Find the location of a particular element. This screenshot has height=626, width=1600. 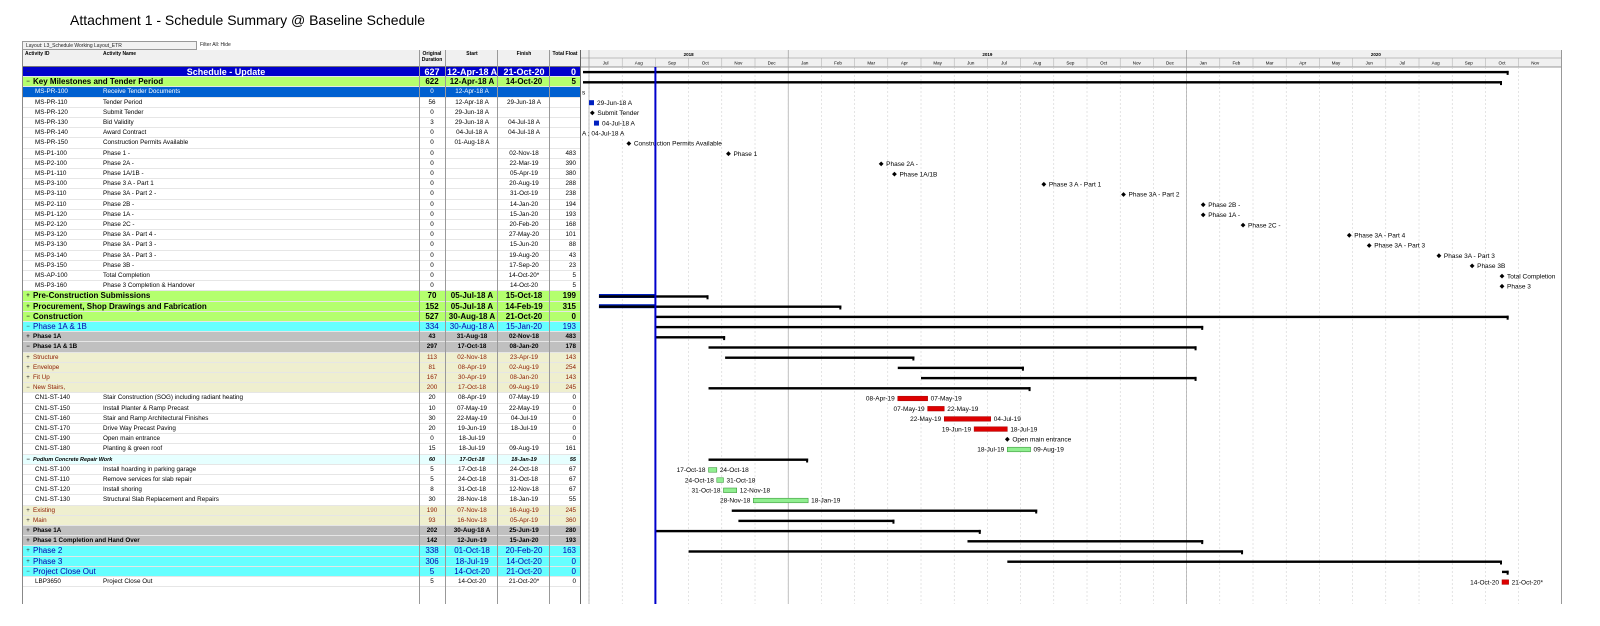

milestone-label: Phase 1 is located at coordinates (745, 154).